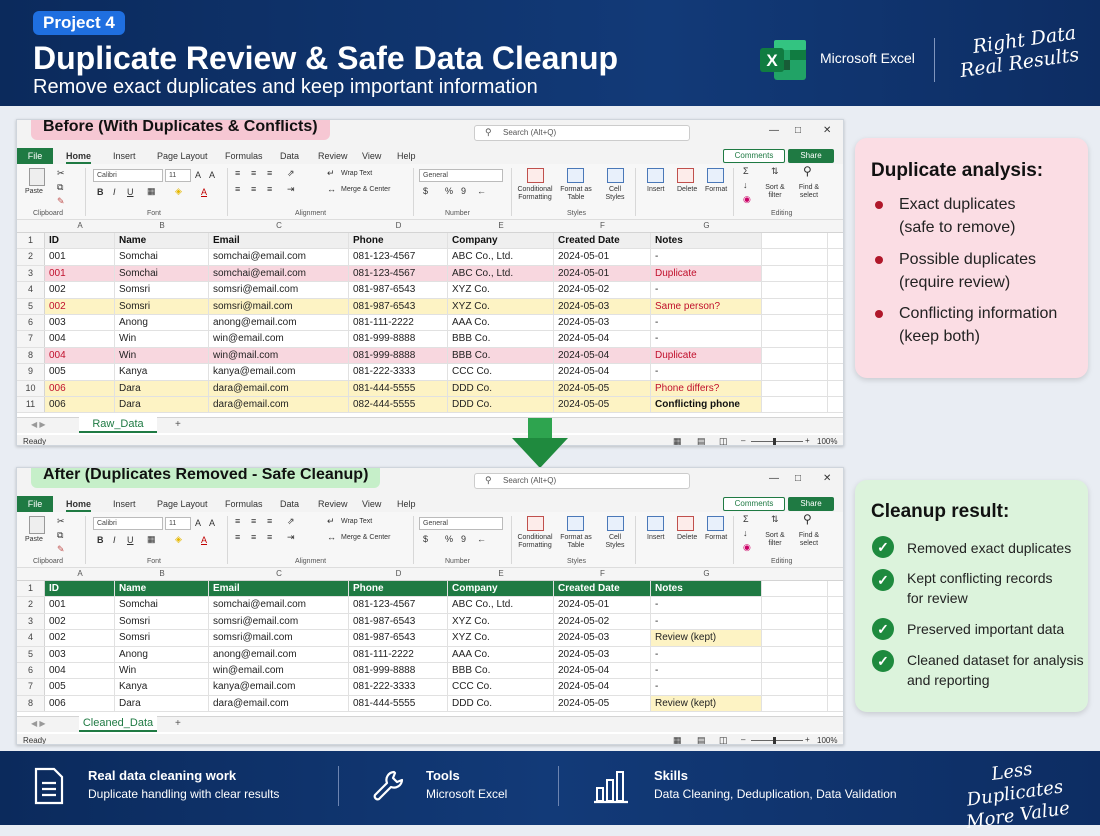 The width and height of the screenshot is (1100, 836). I want to click on borders-icon: ▦, so click(151, 191).